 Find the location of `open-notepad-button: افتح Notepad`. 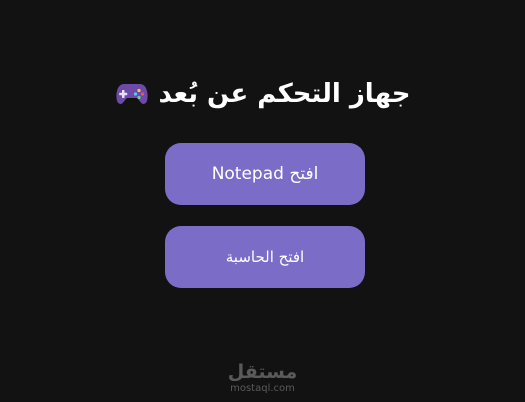

open-notepad-button: افتح Notepad is located at coordinates (265, 174).